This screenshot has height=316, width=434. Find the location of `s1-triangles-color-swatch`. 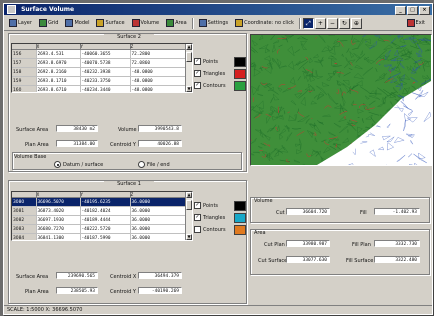

s1-triangles-color-swatch is located at coordinates (240, 218).